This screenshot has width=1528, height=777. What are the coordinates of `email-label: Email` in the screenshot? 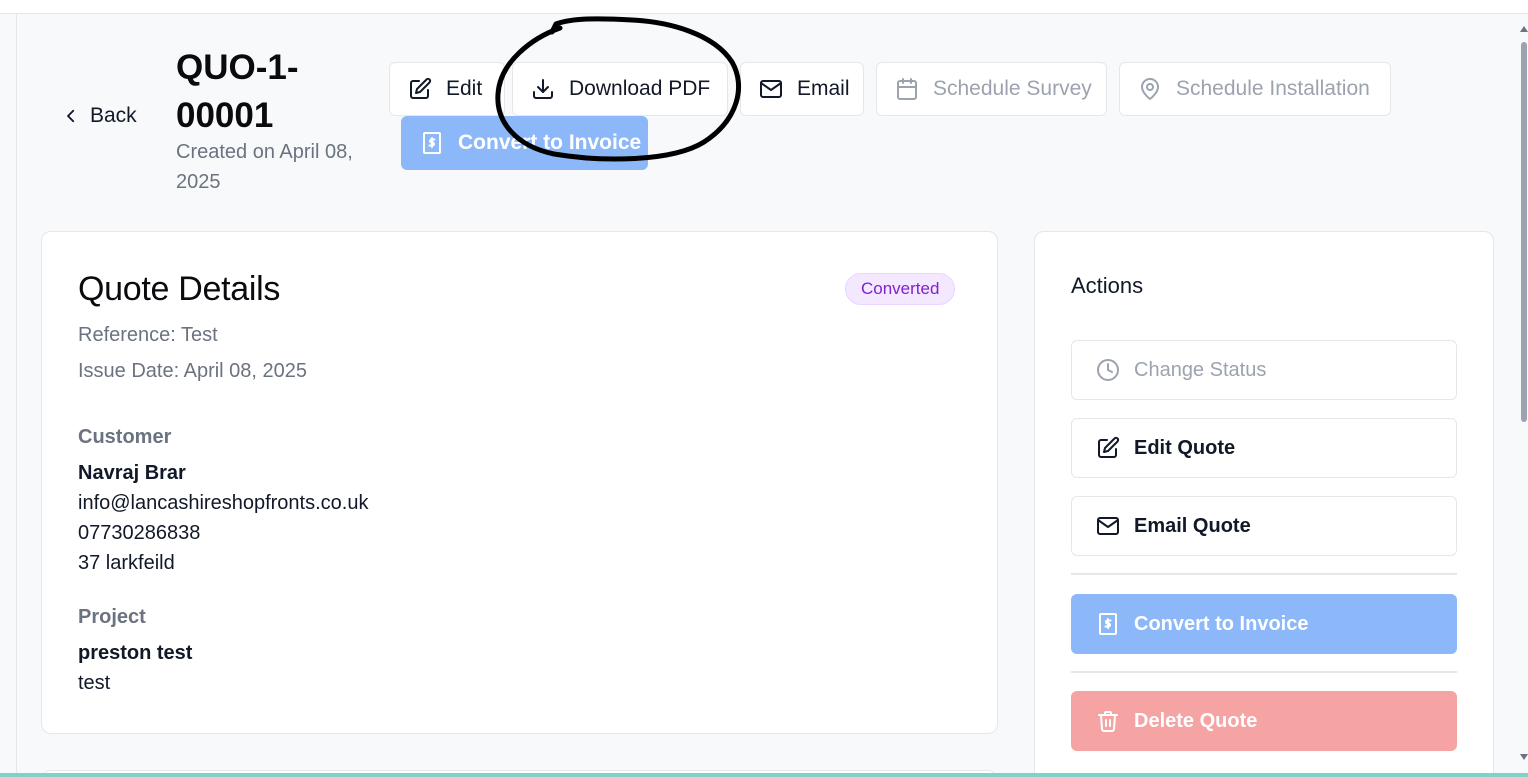 It's located at (823, 88).